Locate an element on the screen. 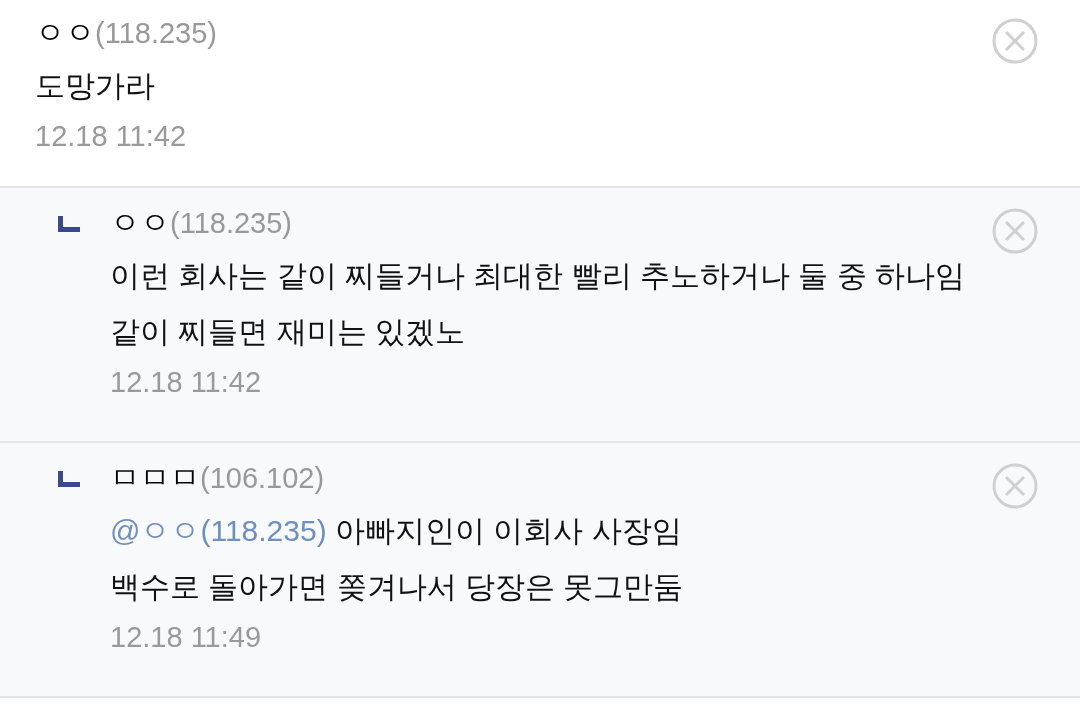 Image resolution: width=1080 pixels, height=705 pixels. timestamp: 12.18 11:49 is located at coordinates (186, 637).